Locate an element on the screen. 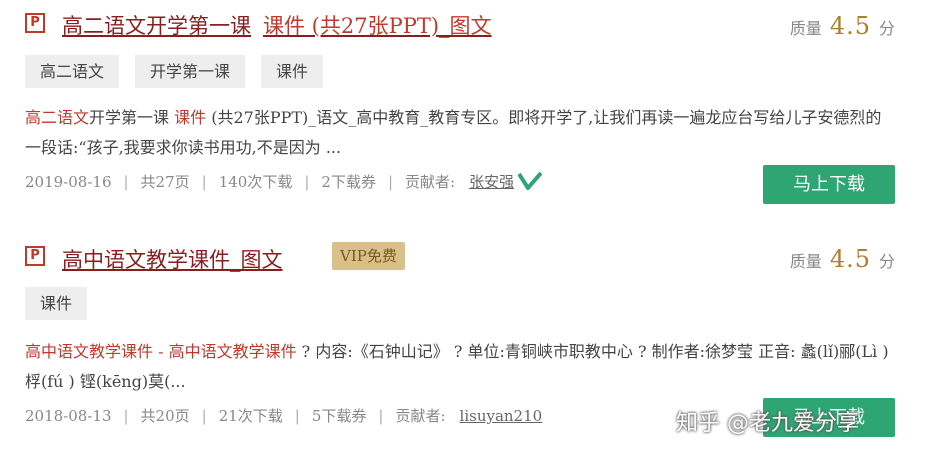 This screenshot has height=461, width=925. result-title-link: 高二语文开学第一课 课件 (共27张PPT)_图文 is located at coordinates (277, 25).